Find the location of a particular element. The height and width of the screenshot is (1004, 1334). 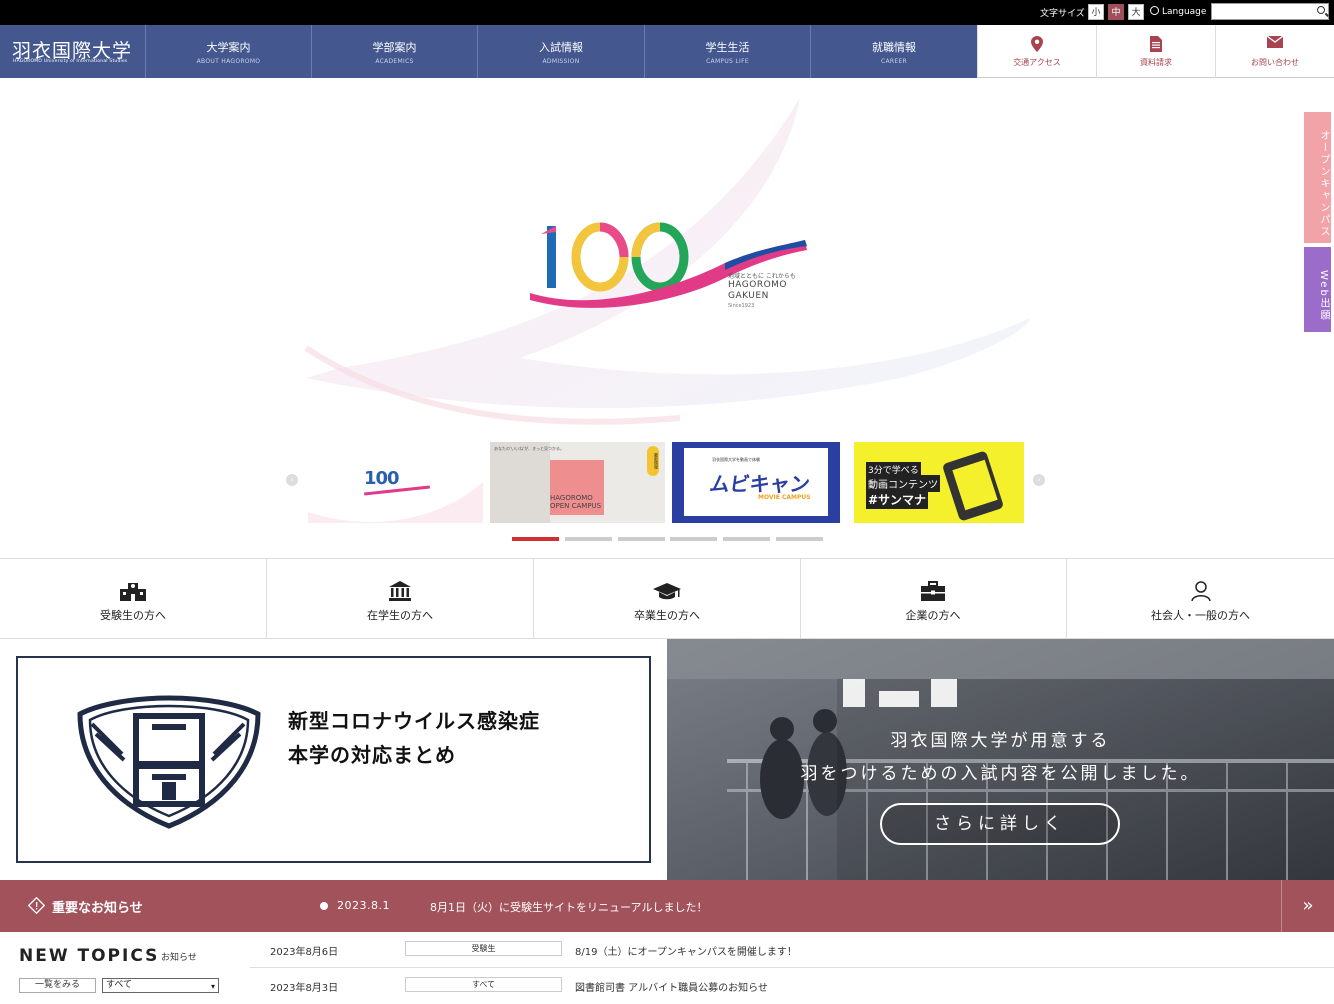

mail-icon is located at coordinates (1275, 42).